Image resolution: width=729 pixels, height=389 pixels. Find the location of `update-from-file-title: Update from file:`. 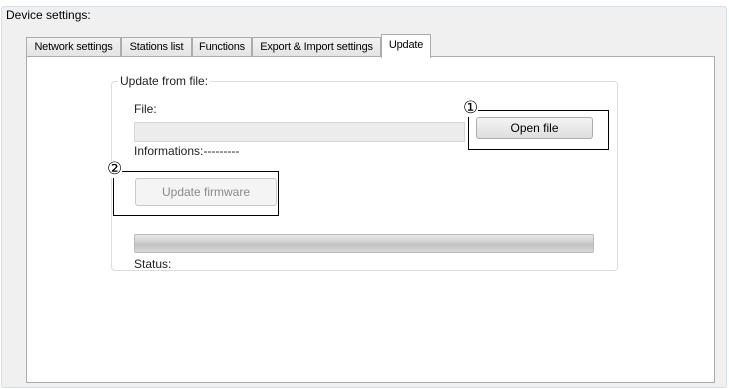

update-from-file-title: Update from file: is located at coordinates (164, 81).